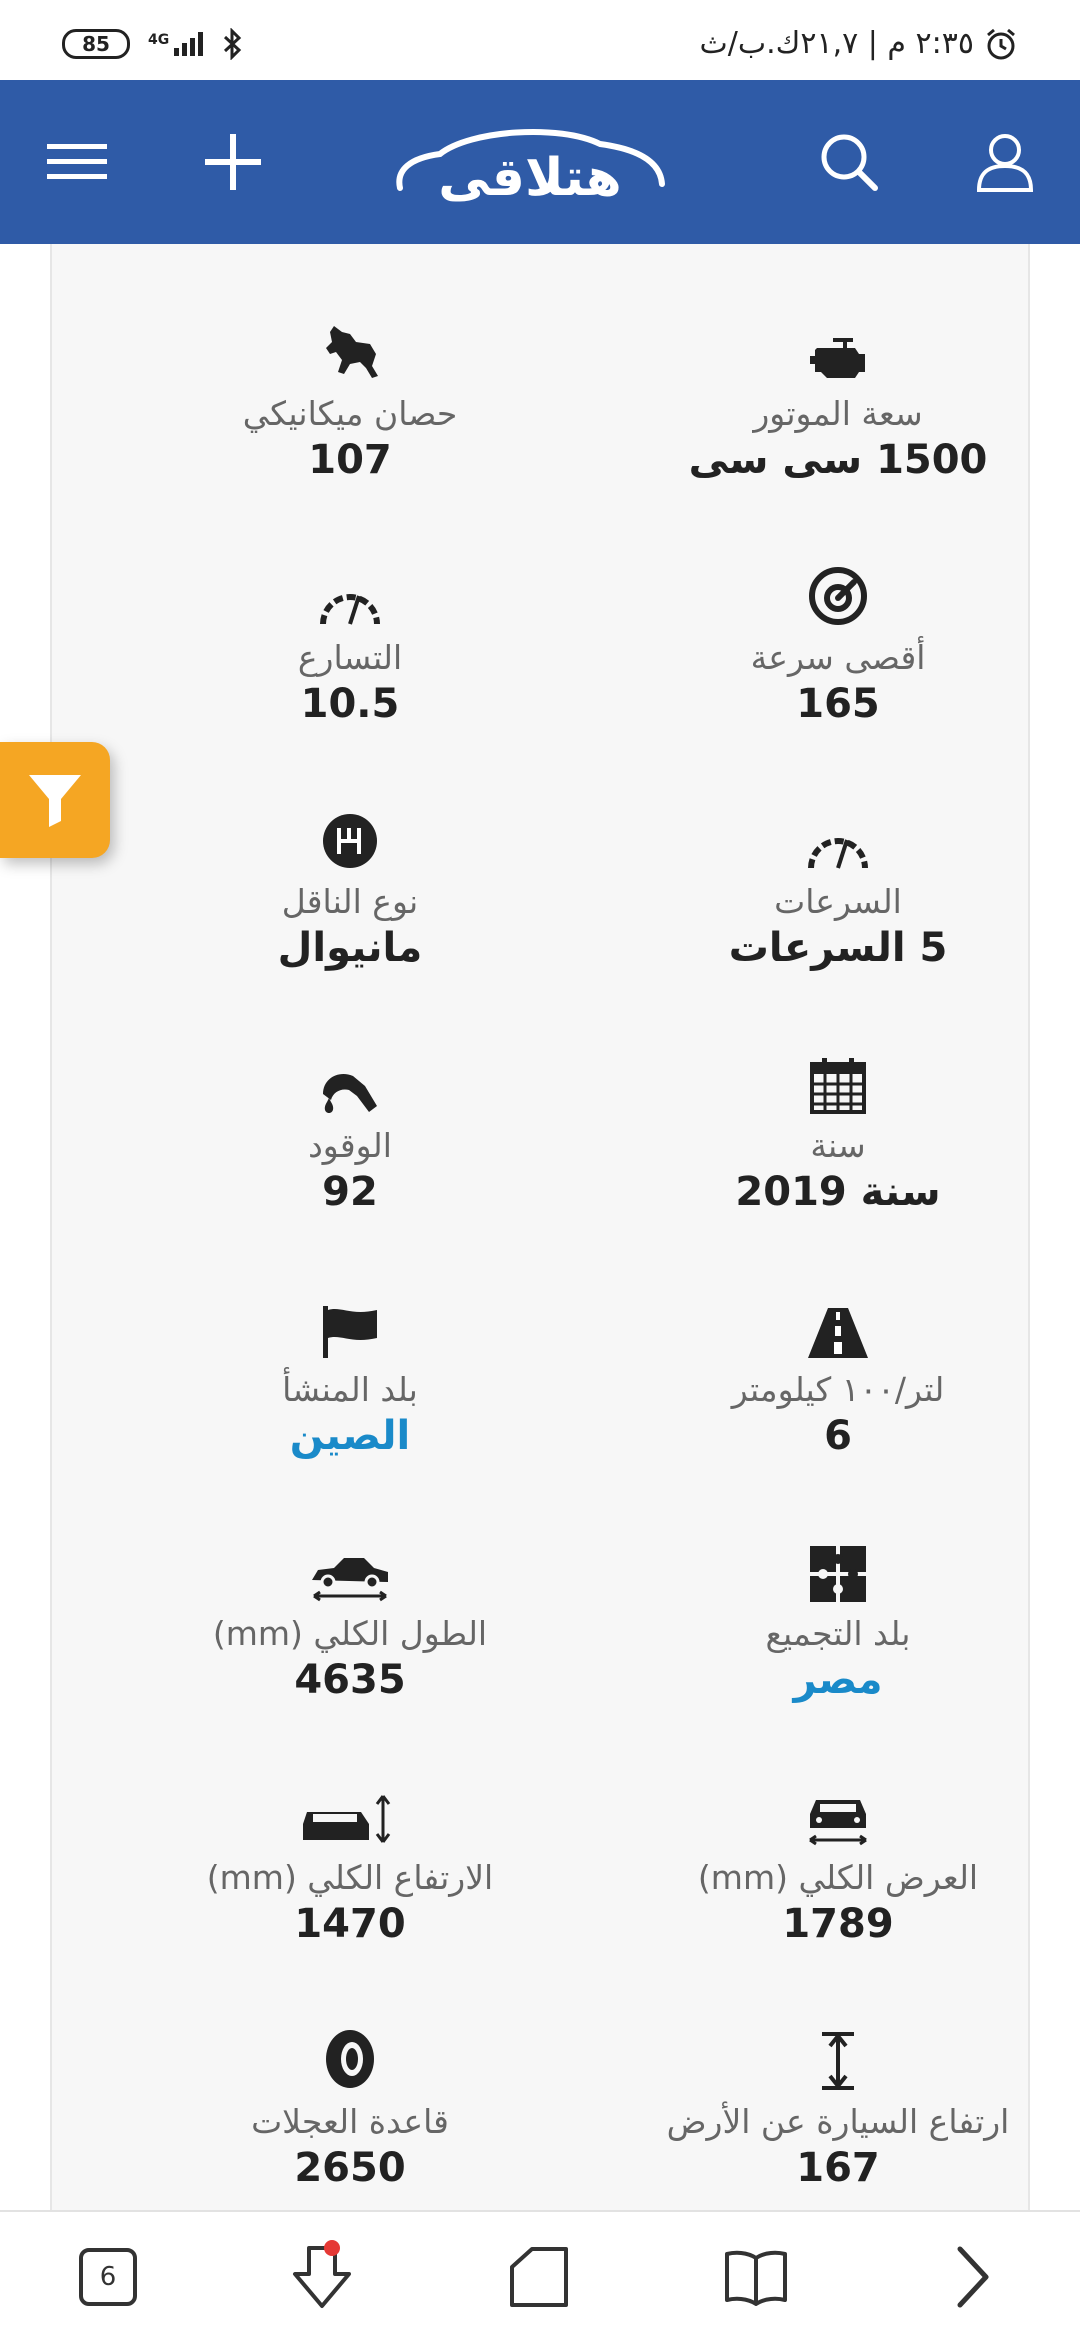 The width and height of the screenshot is (1080, 2340). What do you see at coordinates (350, 1633) in the screenshot?
I see `spec-label: الطول الكلي (mm)` at bounding box center [350, 1633].